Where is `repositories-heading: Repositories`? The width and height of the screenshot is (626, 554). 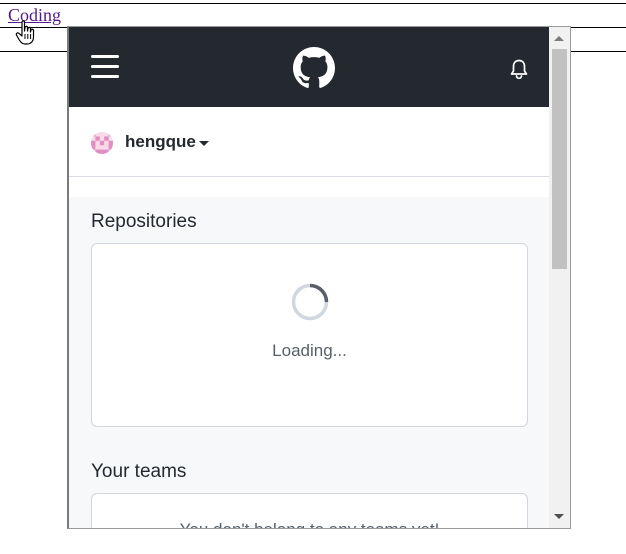
repositories-heading: Repositories is located at coordinates (144, 221).